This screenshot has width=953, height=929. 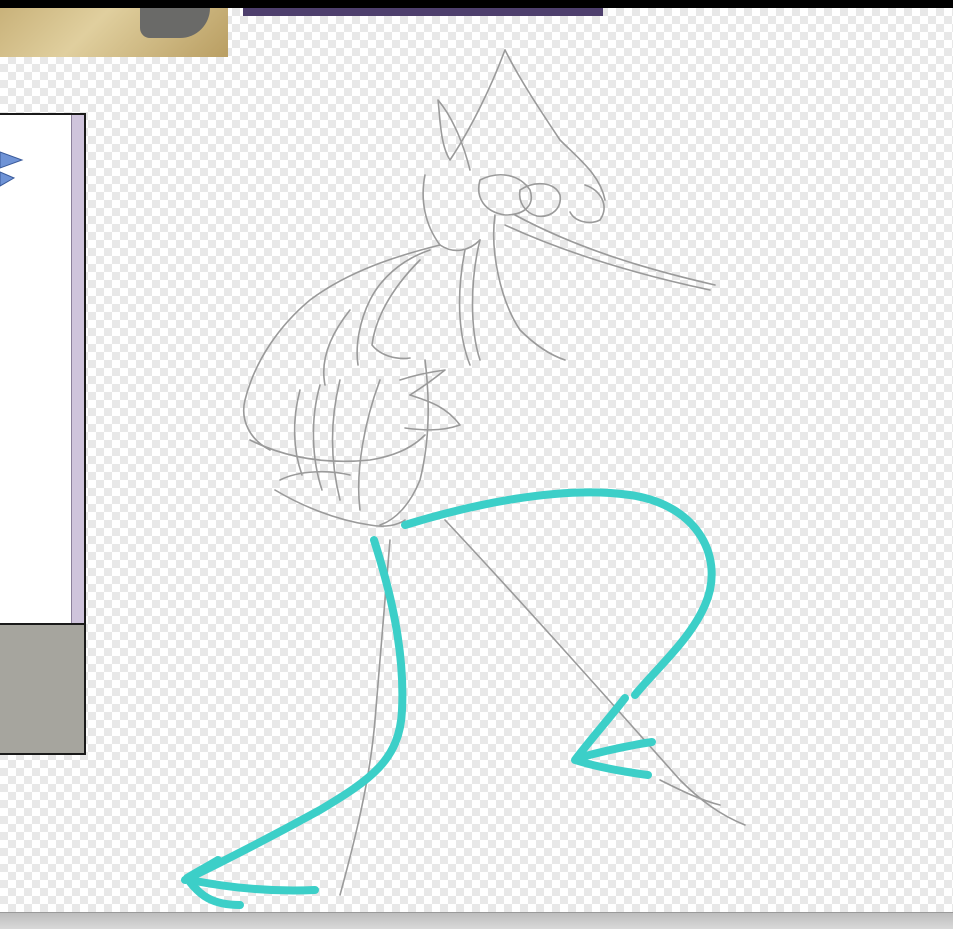 I want to click on sketch-beak-top, so click(x=615, y=250).